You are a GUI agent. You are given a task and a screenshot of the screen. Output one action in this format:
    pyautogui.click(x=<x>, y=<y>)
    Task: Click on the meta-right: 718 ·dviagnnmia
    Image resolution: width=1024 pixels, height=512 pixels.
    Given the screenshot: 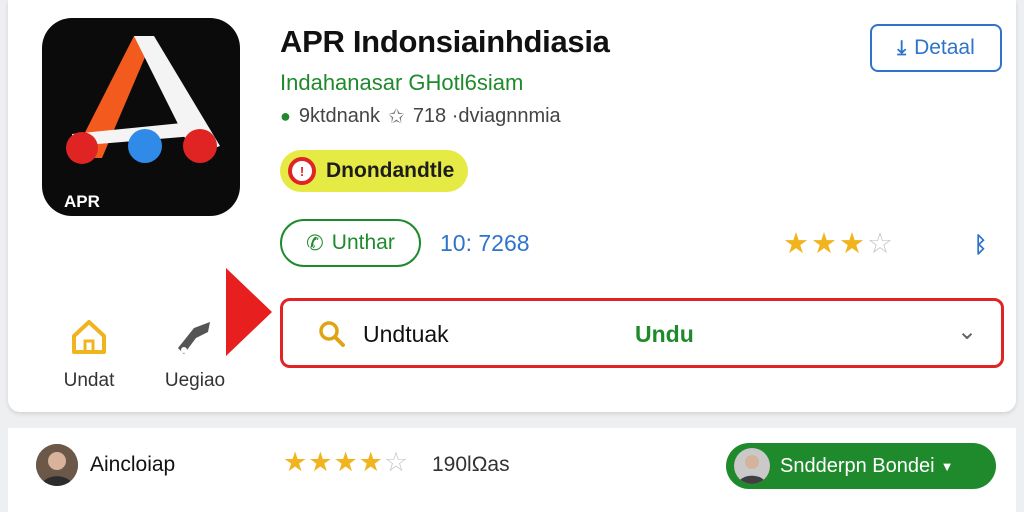 What is the action you would take?
    pyautogui.click(x=486, y=116)
    